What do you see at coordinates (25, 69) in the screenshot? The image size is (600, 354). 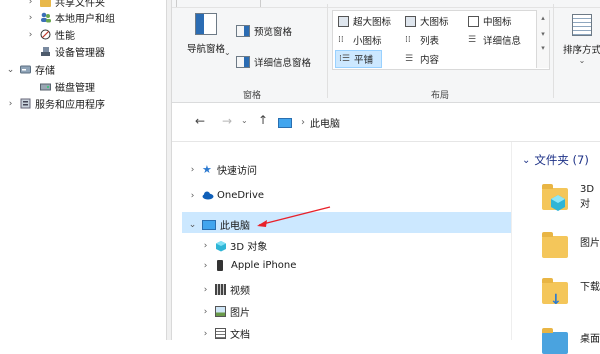 I see `storage-icon` at bounding box center [25, 69].